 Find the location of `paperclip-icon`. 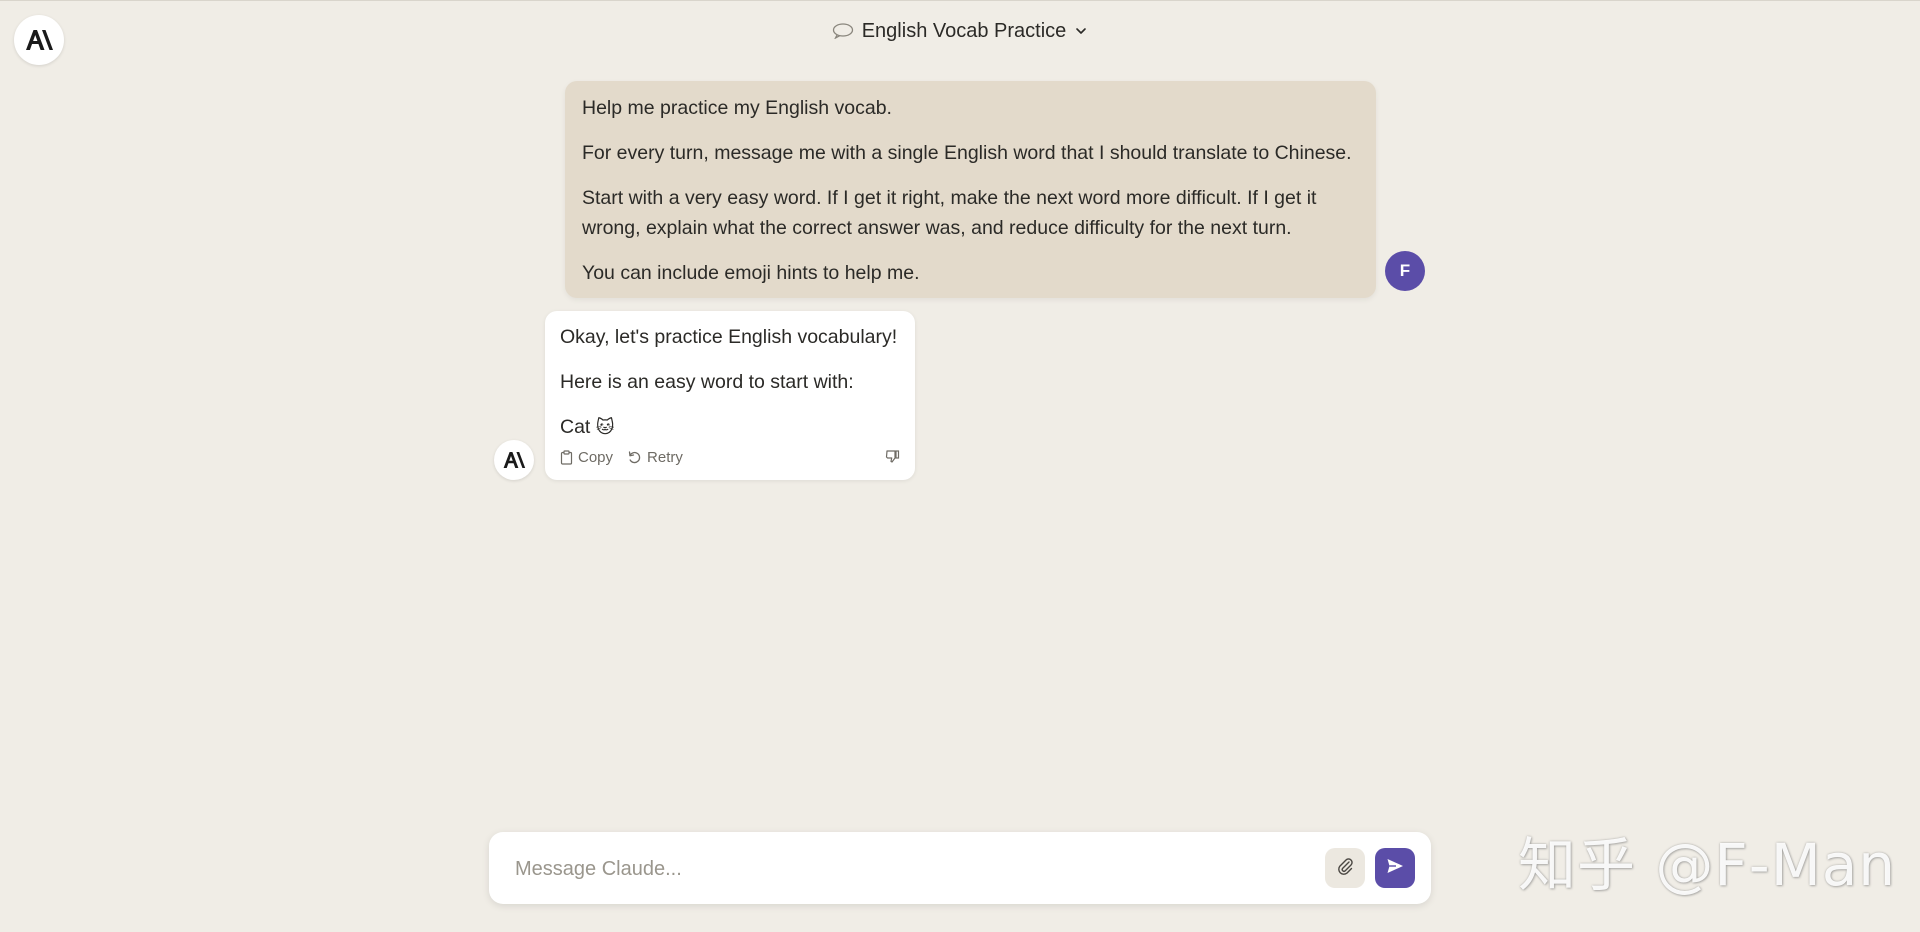

paperclip-icon is located at coordinates (1345, 868).